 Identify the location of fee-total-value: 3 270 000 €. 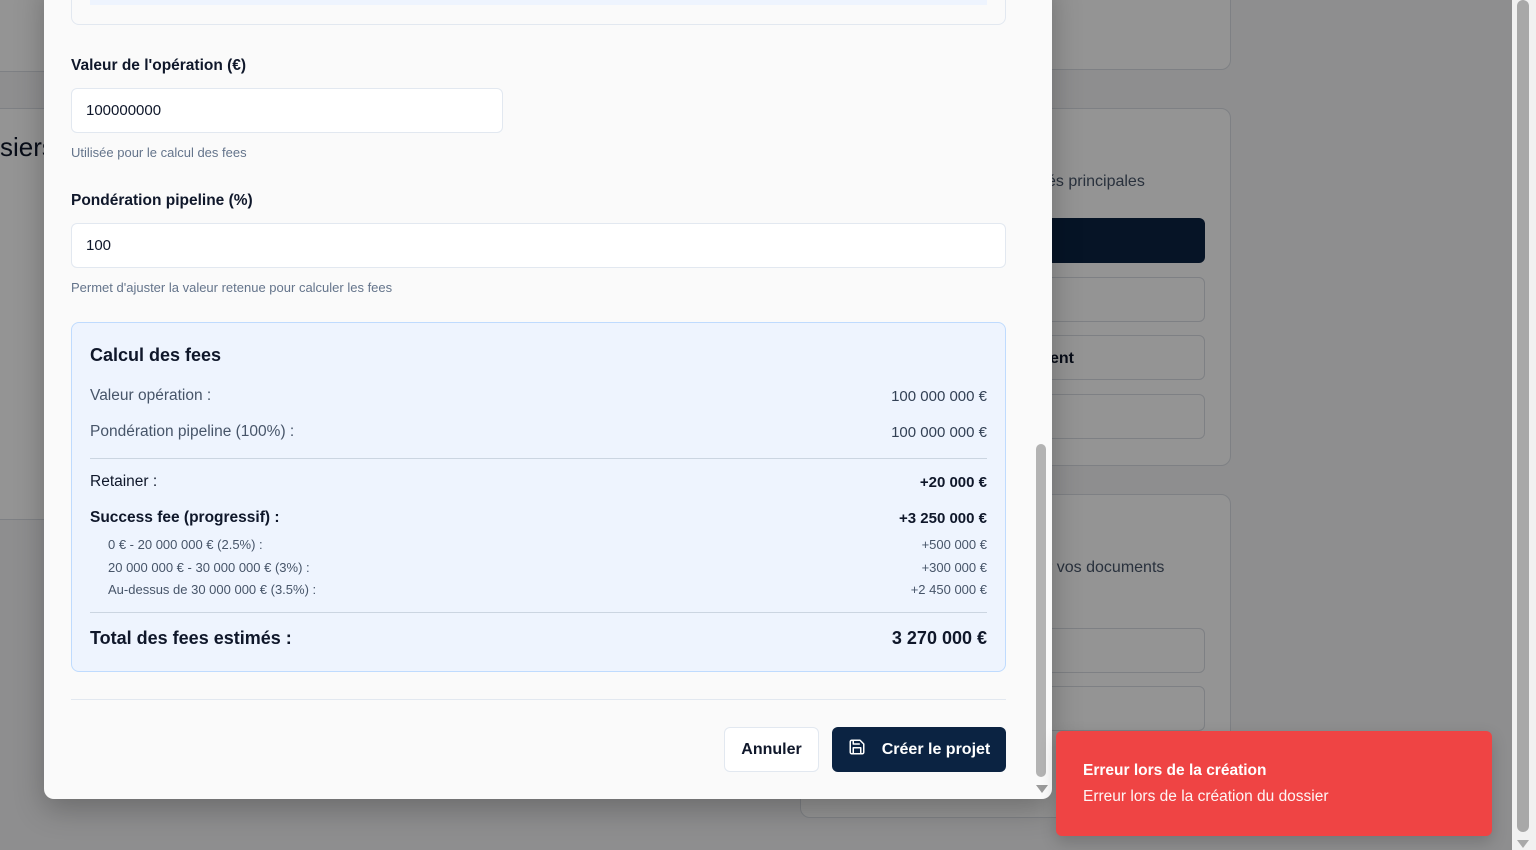
(939, 638).